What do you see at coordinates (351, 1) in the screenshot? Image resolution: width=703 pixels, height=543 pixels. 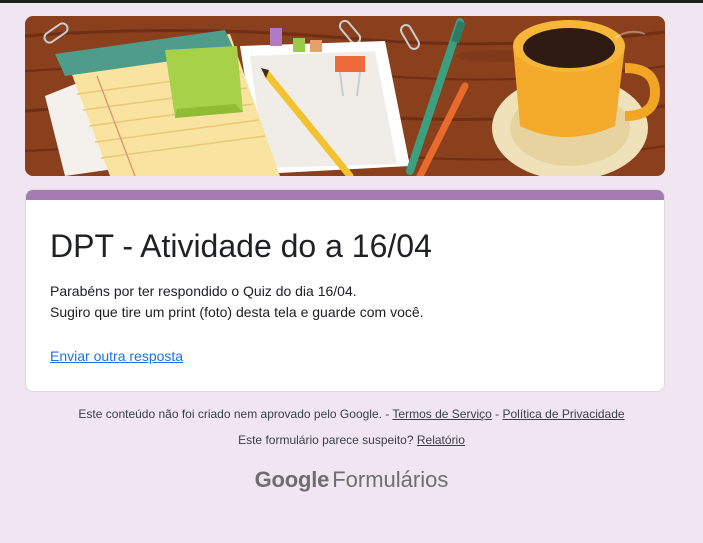 I see `top-edge-bar` at bounding box center [351, 1].